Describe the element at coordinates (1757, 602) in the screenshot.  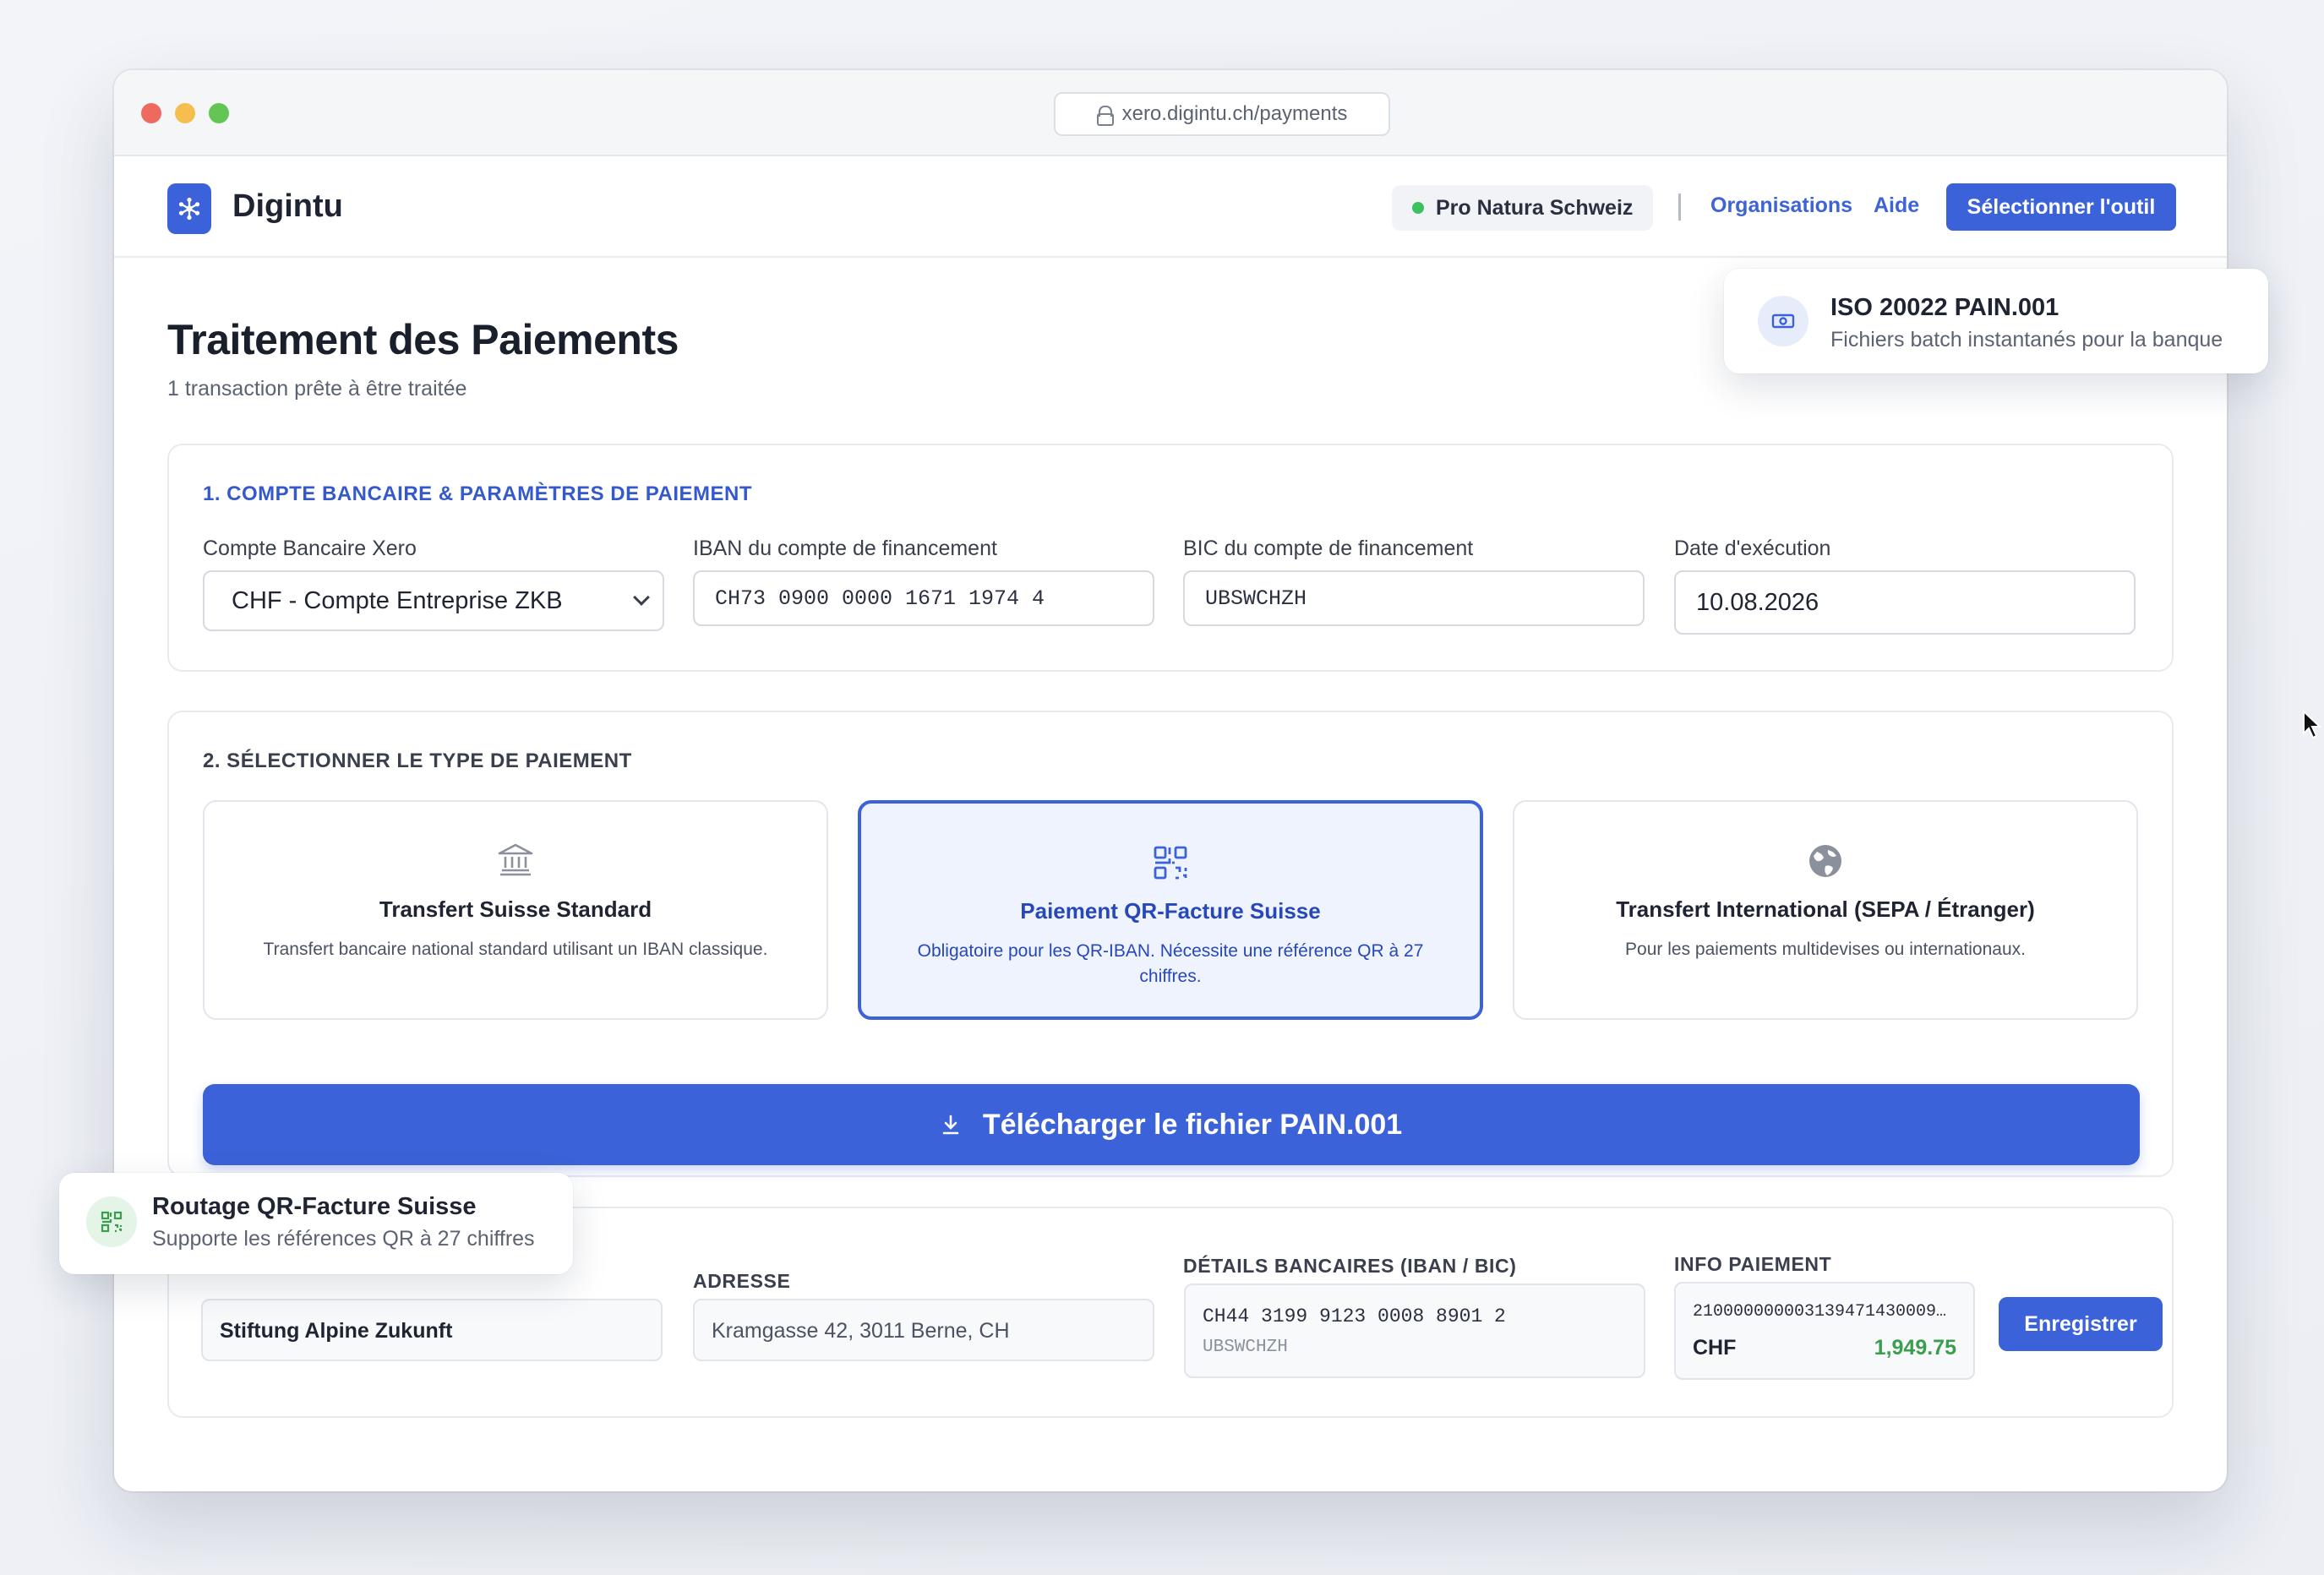
I see `execution-date-value: 10.08.2026` at that location.